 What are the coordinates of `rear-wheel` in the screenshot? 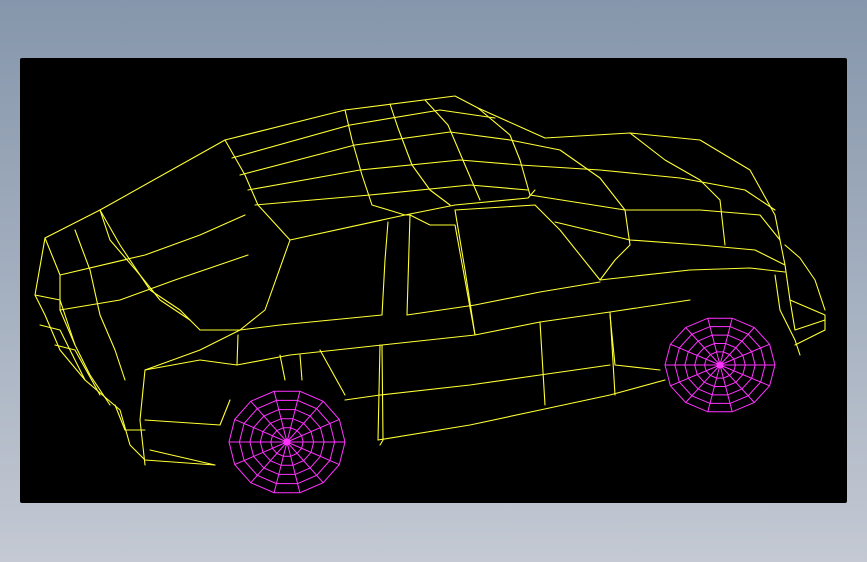 It's located at (287, 442).